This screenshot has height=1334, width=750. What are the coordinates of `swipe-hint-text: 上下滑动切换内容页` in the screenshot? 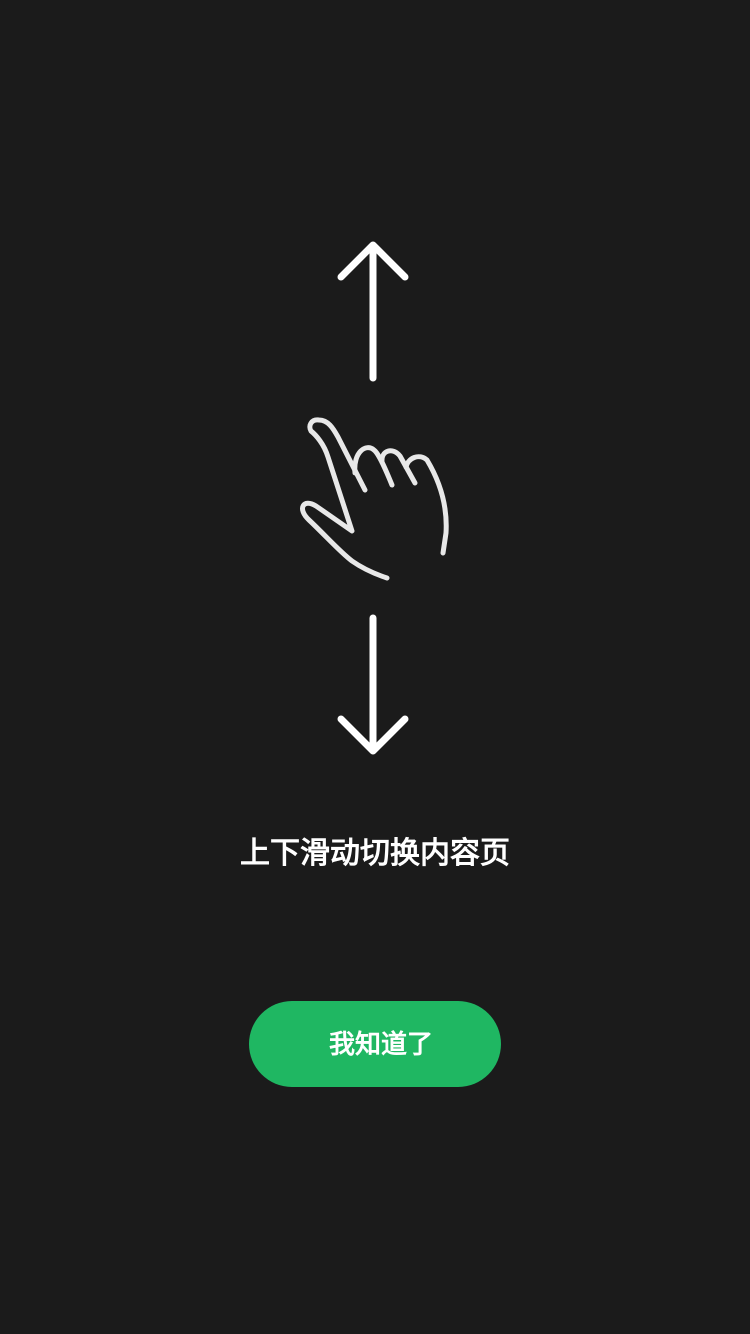 It's located at (375, 853).